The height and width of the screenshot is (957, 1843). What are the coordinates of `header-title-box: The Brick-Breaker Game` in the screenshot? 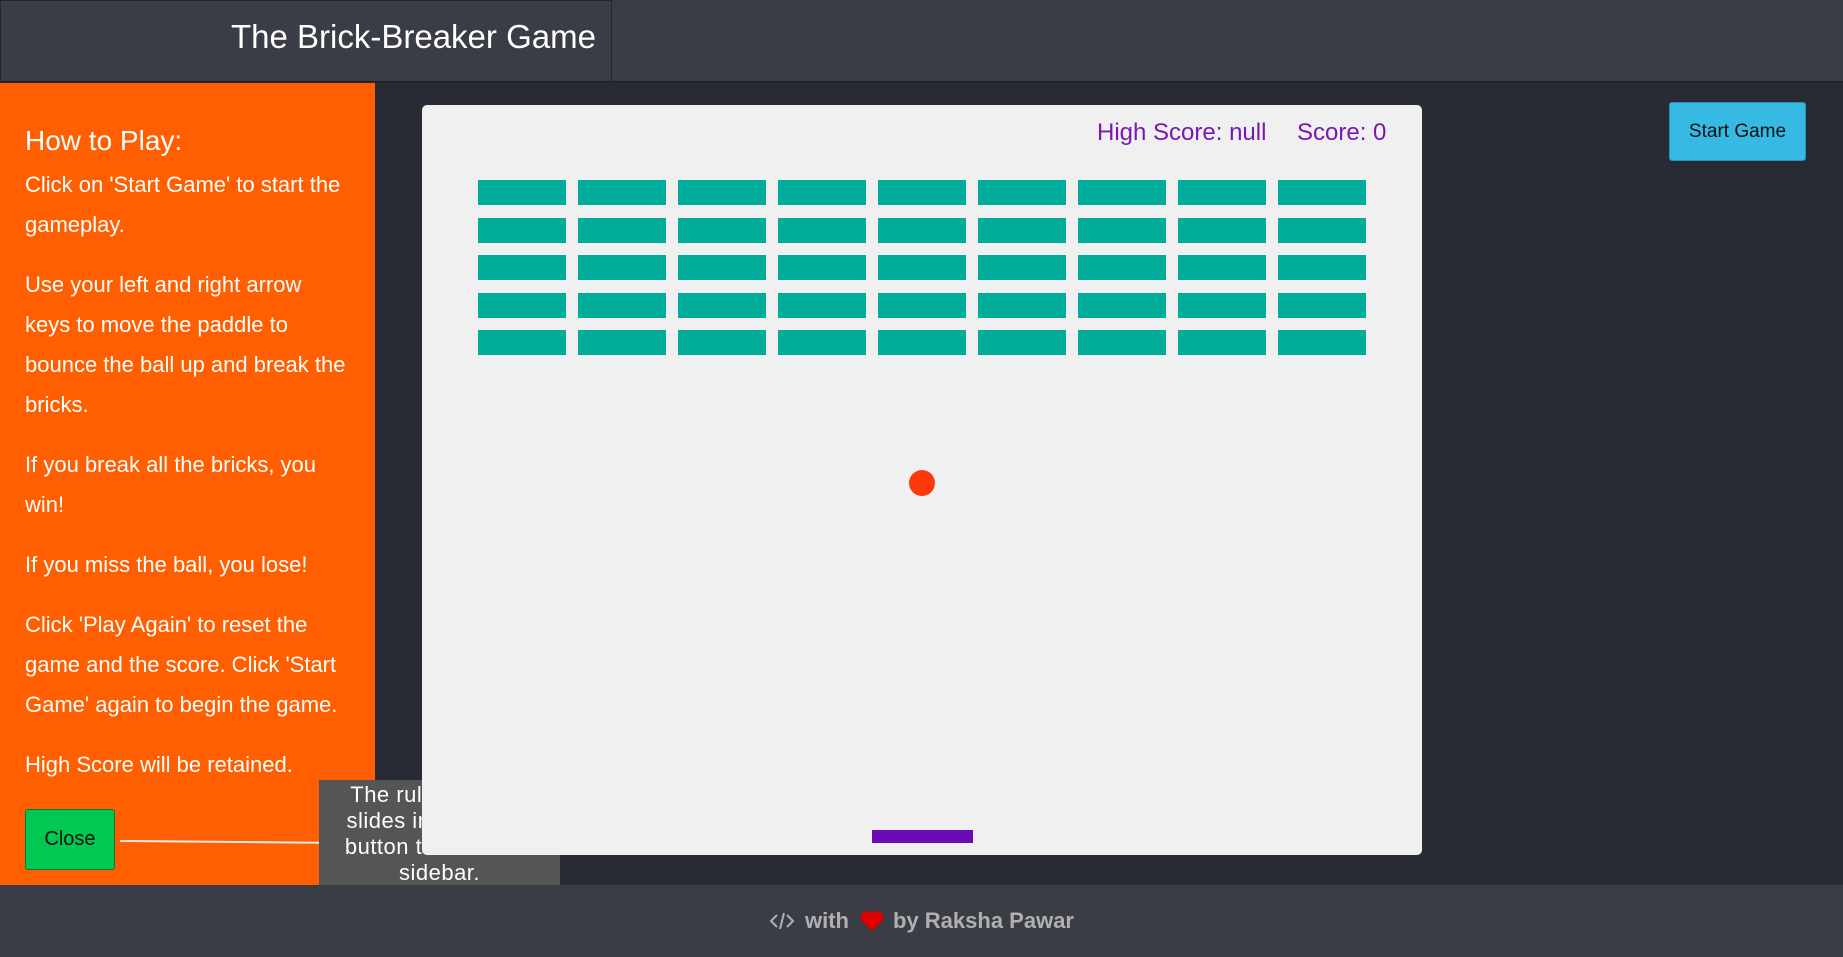 It's located at (306, 41).